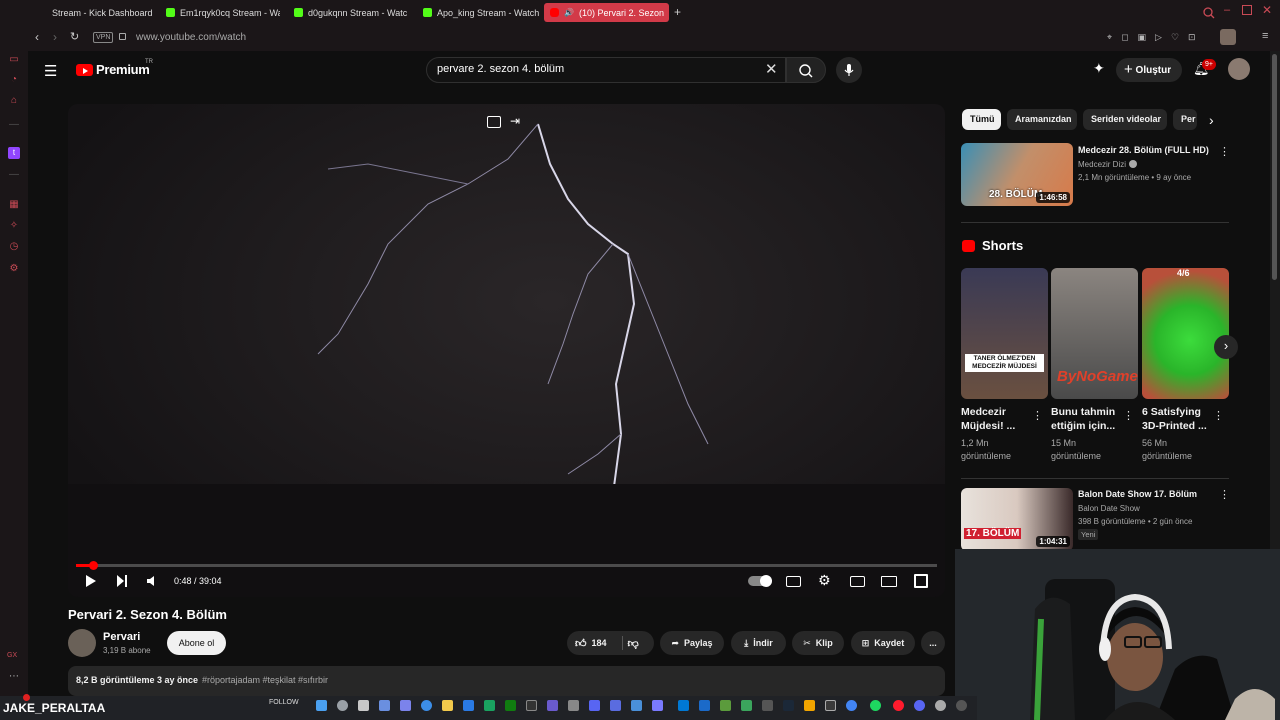 This screenshot has height=720, width=1280. Describe the element at coordinates (349, 12) in the screenshot. I see `browser-tab: d0gukqnn Stream - Watc` at that location.